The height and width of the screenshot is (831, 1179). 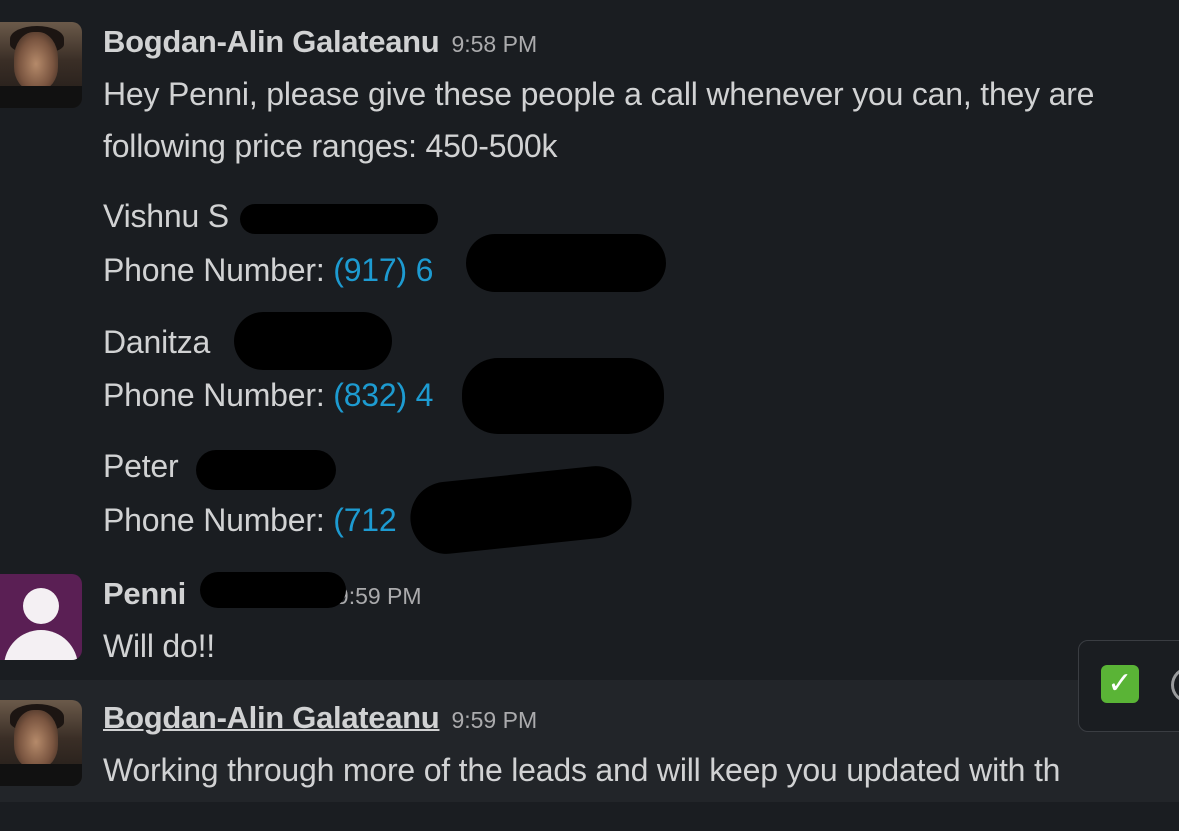 I want to click on sender-name: Penni, so click(x=144, y=593).